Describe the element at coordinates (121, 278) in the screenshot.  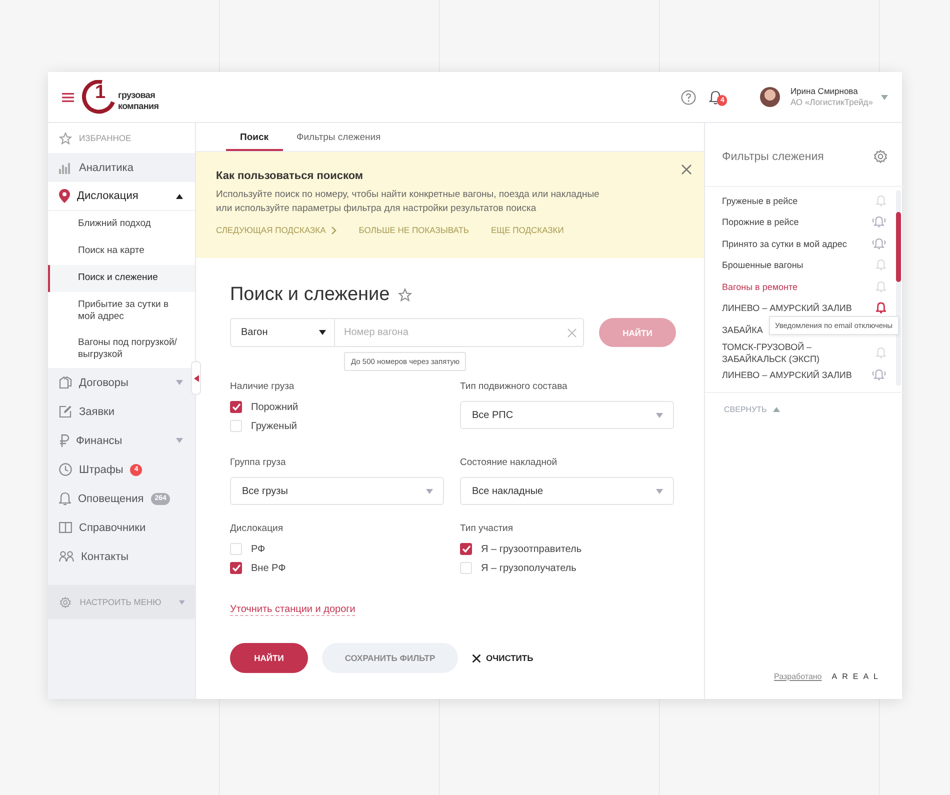
I see `sidebar-subitem: Поиск и слежение` at that location.